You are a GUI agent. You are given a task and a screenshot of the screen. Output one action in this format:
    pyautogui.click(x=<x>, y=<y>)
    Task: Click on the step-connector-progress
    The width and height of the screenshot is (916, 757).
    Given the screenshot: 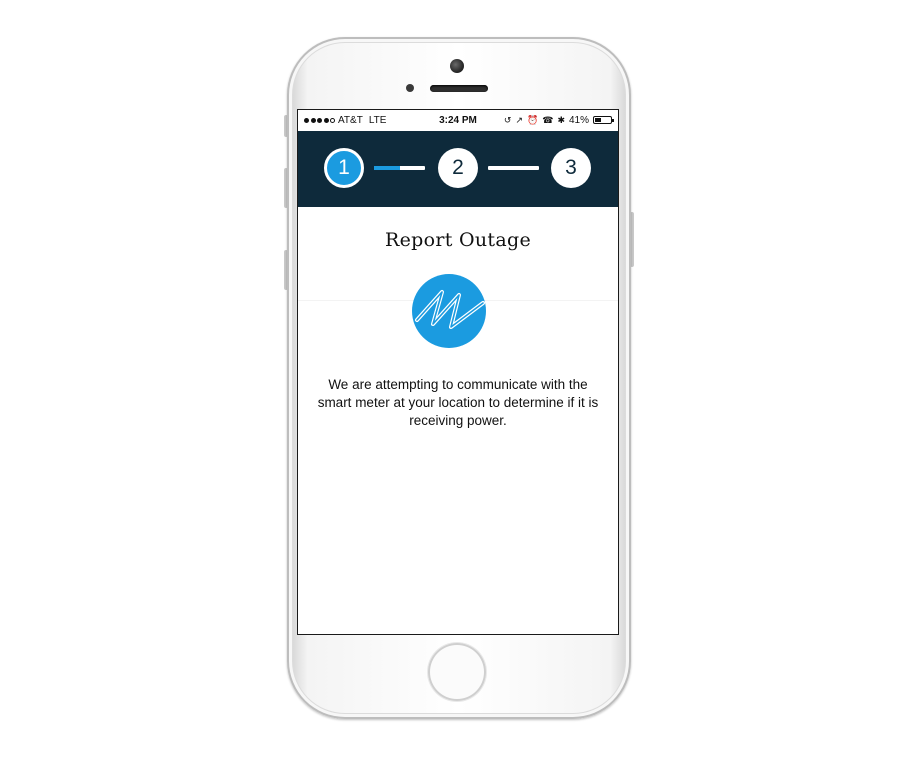 What is the action you would take?
    pyautogui.click(x=387, y=168)
    